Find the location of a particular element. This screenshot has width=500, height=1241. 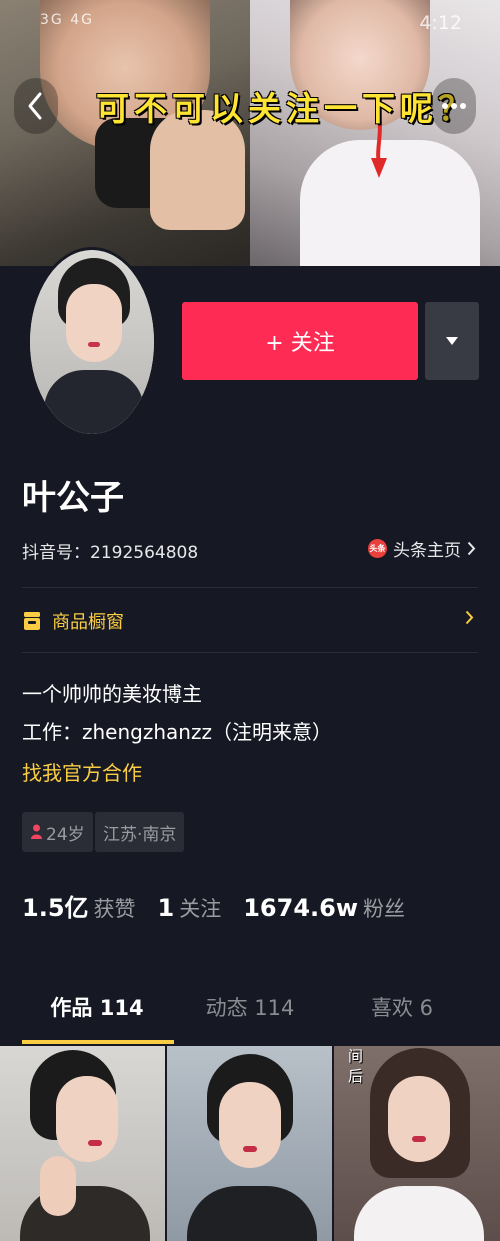

more-options-button is located at coordinates (454, 106).